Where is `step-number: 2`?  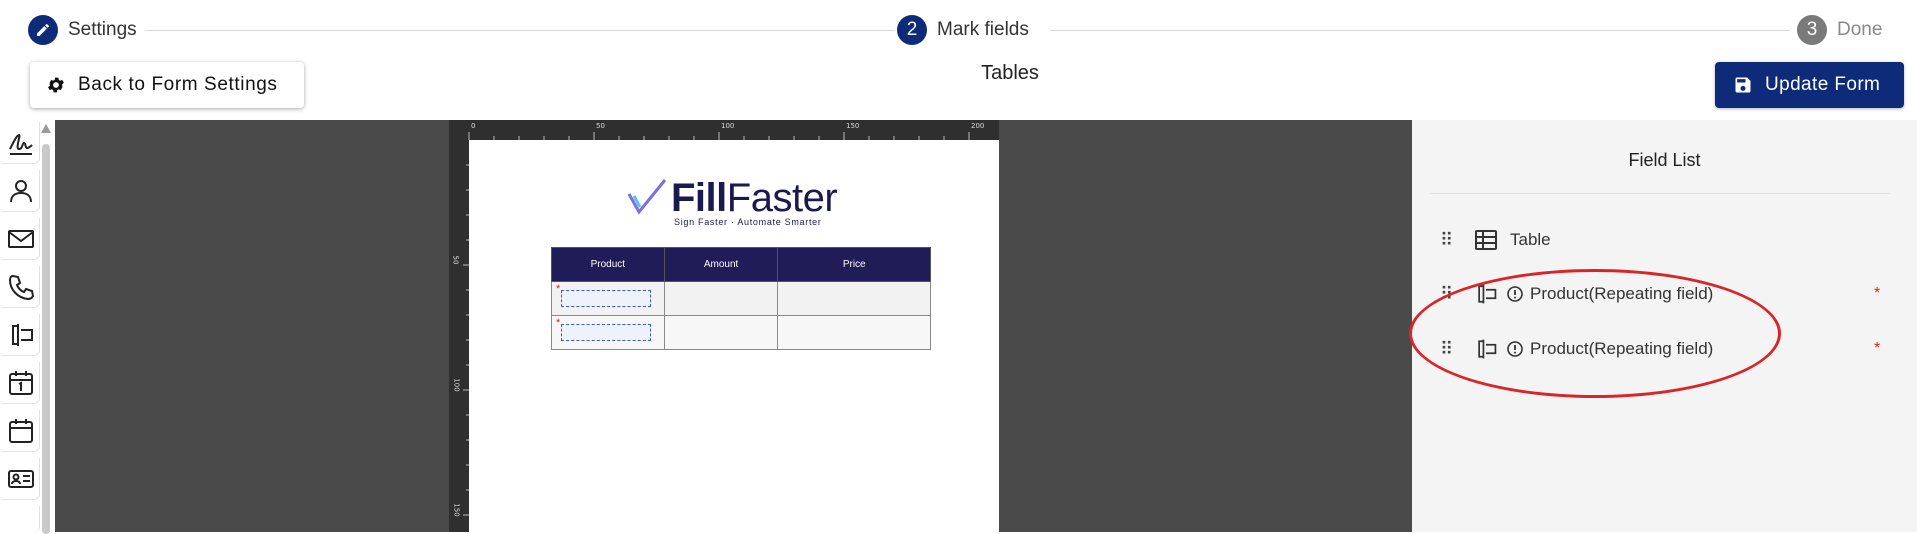
step-number: 2 is located at coordinates (912, 30).